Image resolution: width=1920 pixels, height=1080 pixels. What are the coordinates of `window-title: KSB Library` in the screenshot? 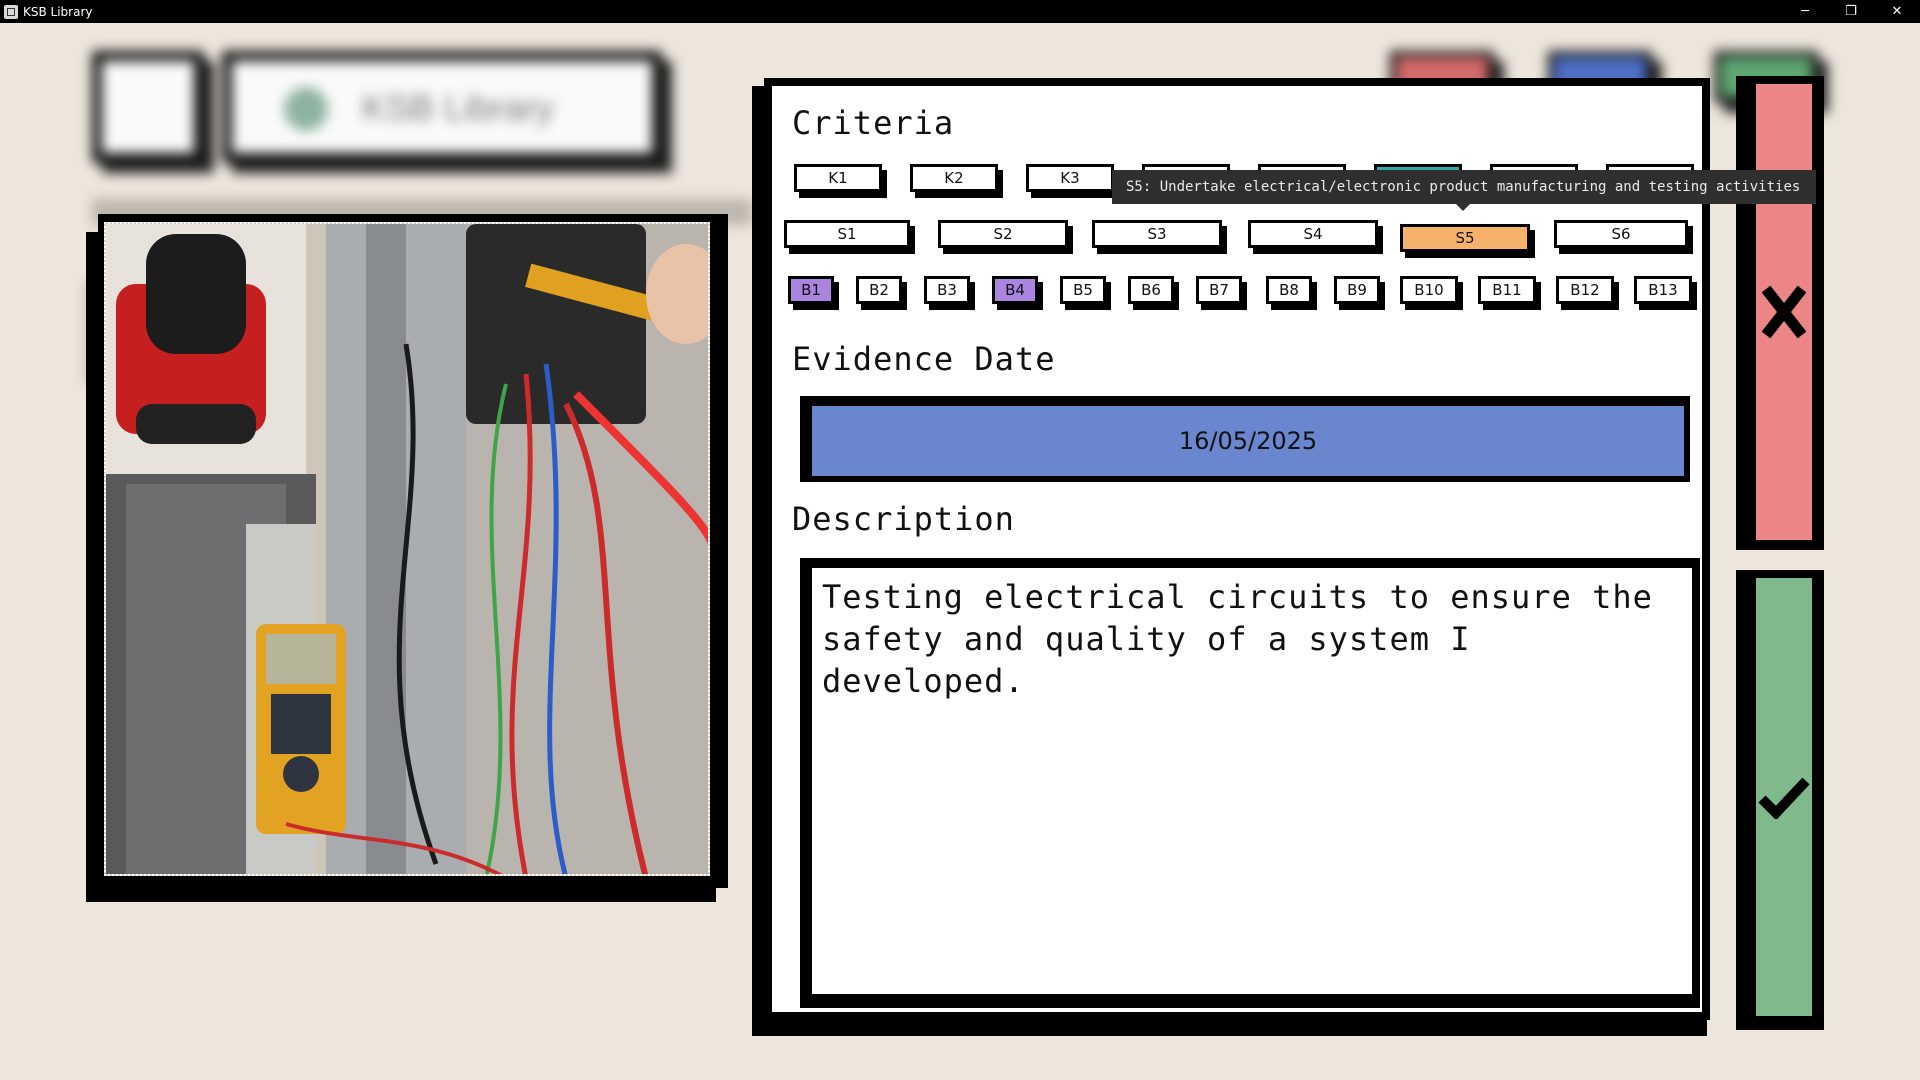 It's located at (58, 11).